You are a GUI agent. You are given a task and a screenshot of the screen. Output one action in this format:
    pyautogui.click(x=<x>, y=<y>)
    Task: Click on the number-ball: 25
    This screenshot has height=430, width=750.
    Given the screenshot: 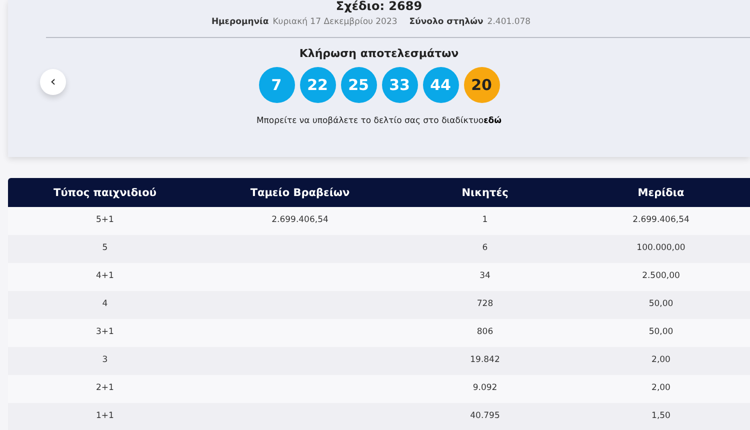 What is the action you would take?
    pyautogui.click(x=358, y=85)
    